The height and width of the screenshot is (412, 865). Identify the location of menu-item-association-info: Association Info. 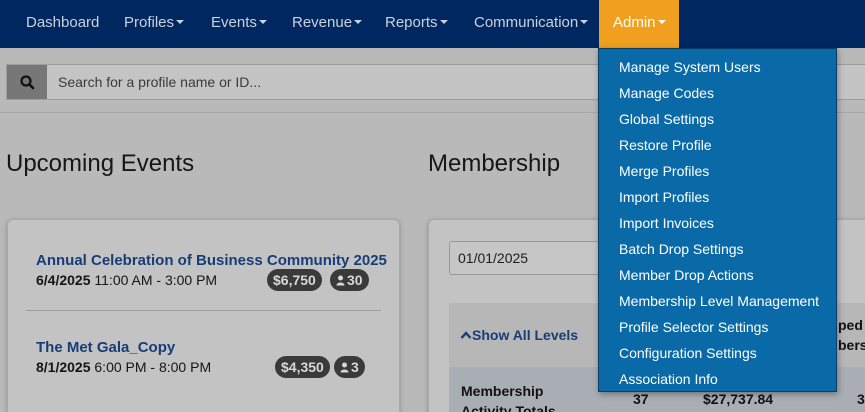
(668, 379).